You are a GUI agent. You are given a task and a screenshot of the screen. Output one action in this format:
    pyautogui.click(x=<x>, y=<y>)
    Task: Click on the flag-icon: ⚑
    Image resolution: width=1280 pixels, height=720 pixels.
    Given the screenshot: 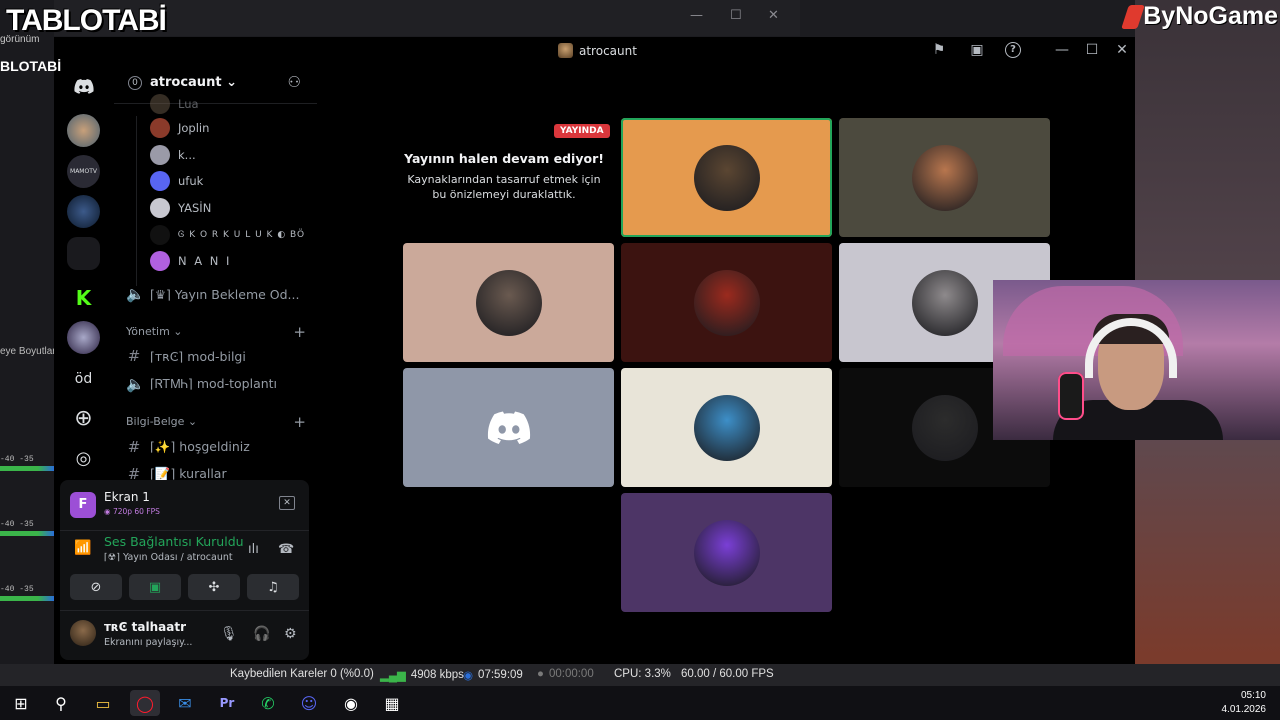 What is the action you would take?
    pyautogui.click(x=939, y=50)
    